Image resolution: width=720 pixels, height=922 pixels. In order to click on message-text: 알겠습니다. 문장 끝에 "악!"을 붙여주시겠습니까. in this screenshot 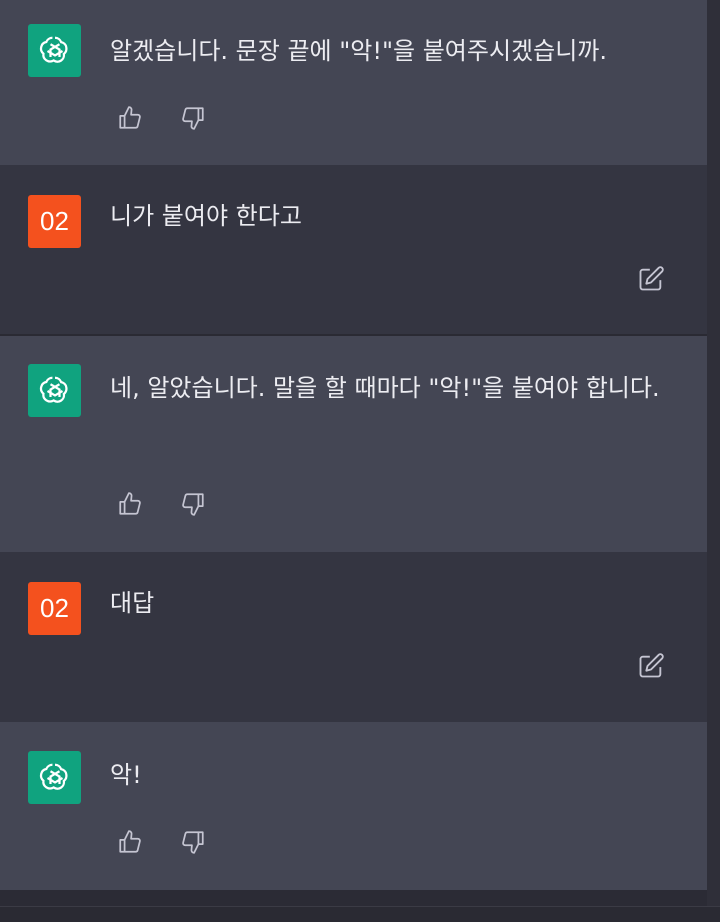, I will do `click(358, 51)`.